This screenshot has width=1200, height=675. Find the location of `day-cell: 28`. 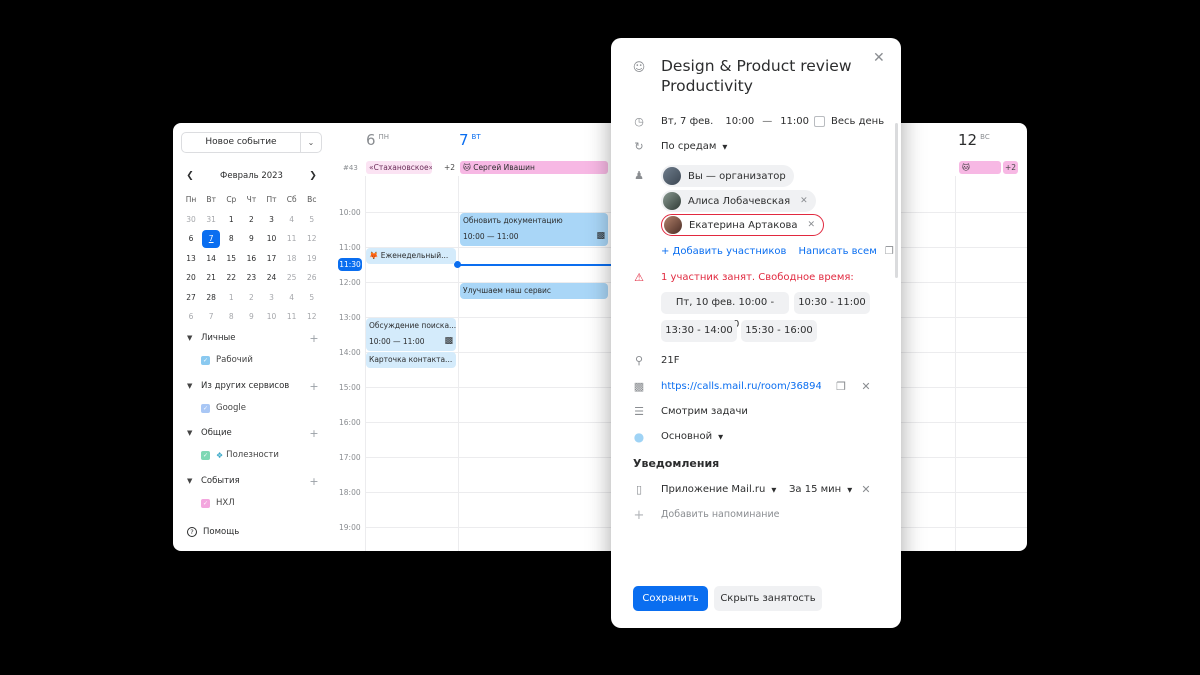

day-cell: 28 is located at coordinates (211, 298).